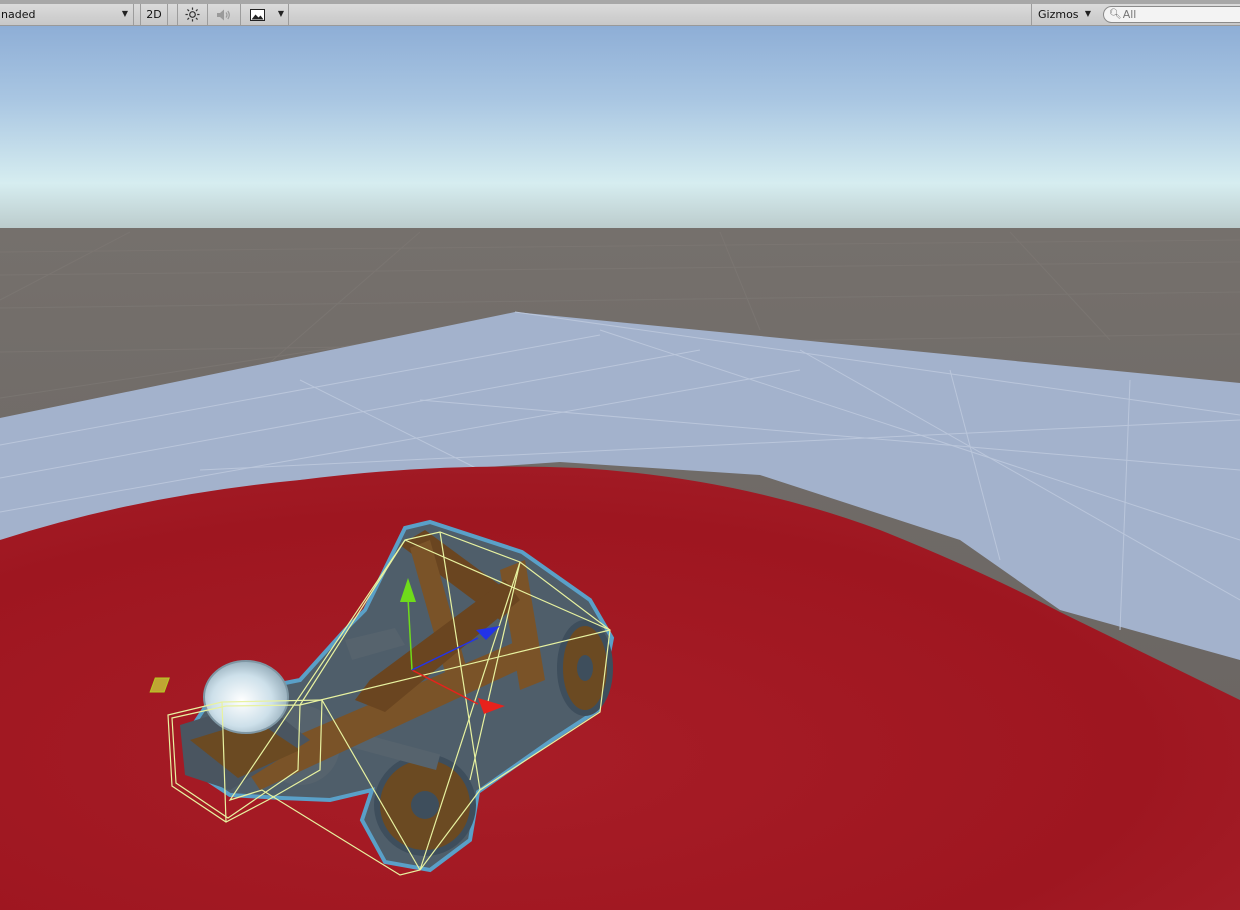 The height and width of the screenshot is (910, 1240). What do you see at coordinates (620, 13) in the screenshot?
I see `scene-toolbar: naded ▼ 2D ▼ Gizmos ▼ 🔍︎ All` at bounding box center [620, 13].